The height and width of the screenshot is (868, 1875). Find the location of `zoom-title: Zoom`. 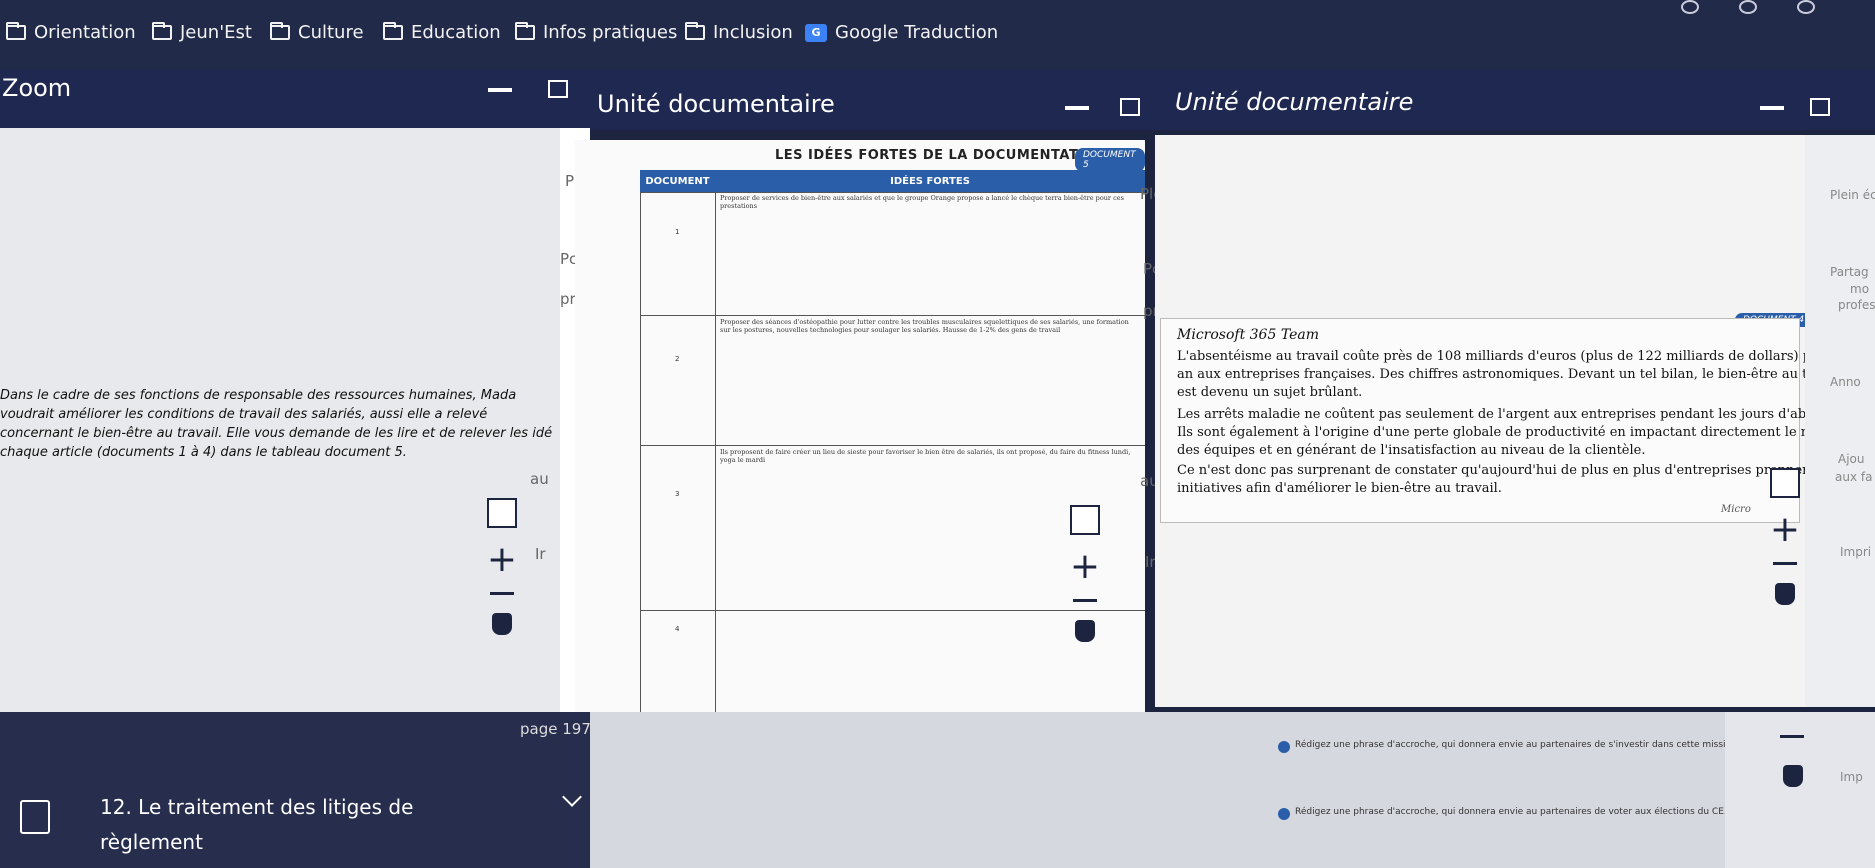

zoom-title: Zoom is located at coordinates (37, 88).